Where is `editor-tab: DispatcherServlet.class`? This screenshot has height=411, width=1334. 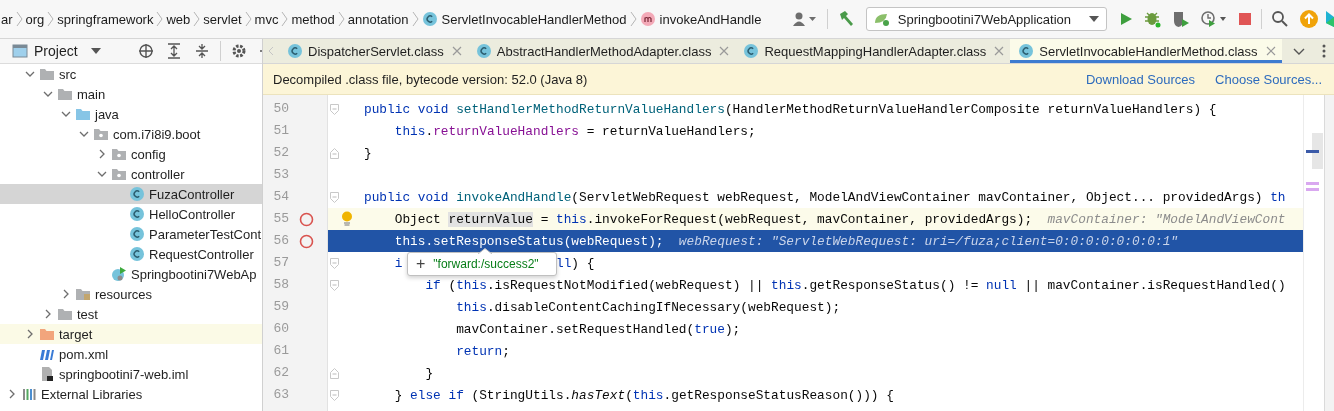
editor-tab: DispatcherServlet.class is located at coordinates (373, 51).